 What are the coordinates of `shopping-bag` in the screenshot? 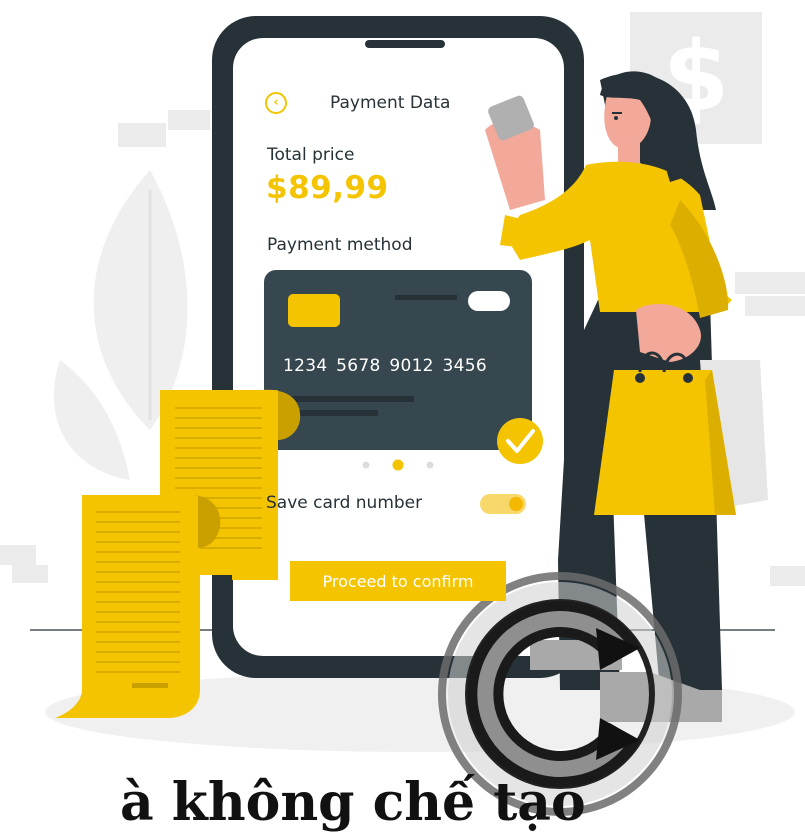 It's located at (681, 433).